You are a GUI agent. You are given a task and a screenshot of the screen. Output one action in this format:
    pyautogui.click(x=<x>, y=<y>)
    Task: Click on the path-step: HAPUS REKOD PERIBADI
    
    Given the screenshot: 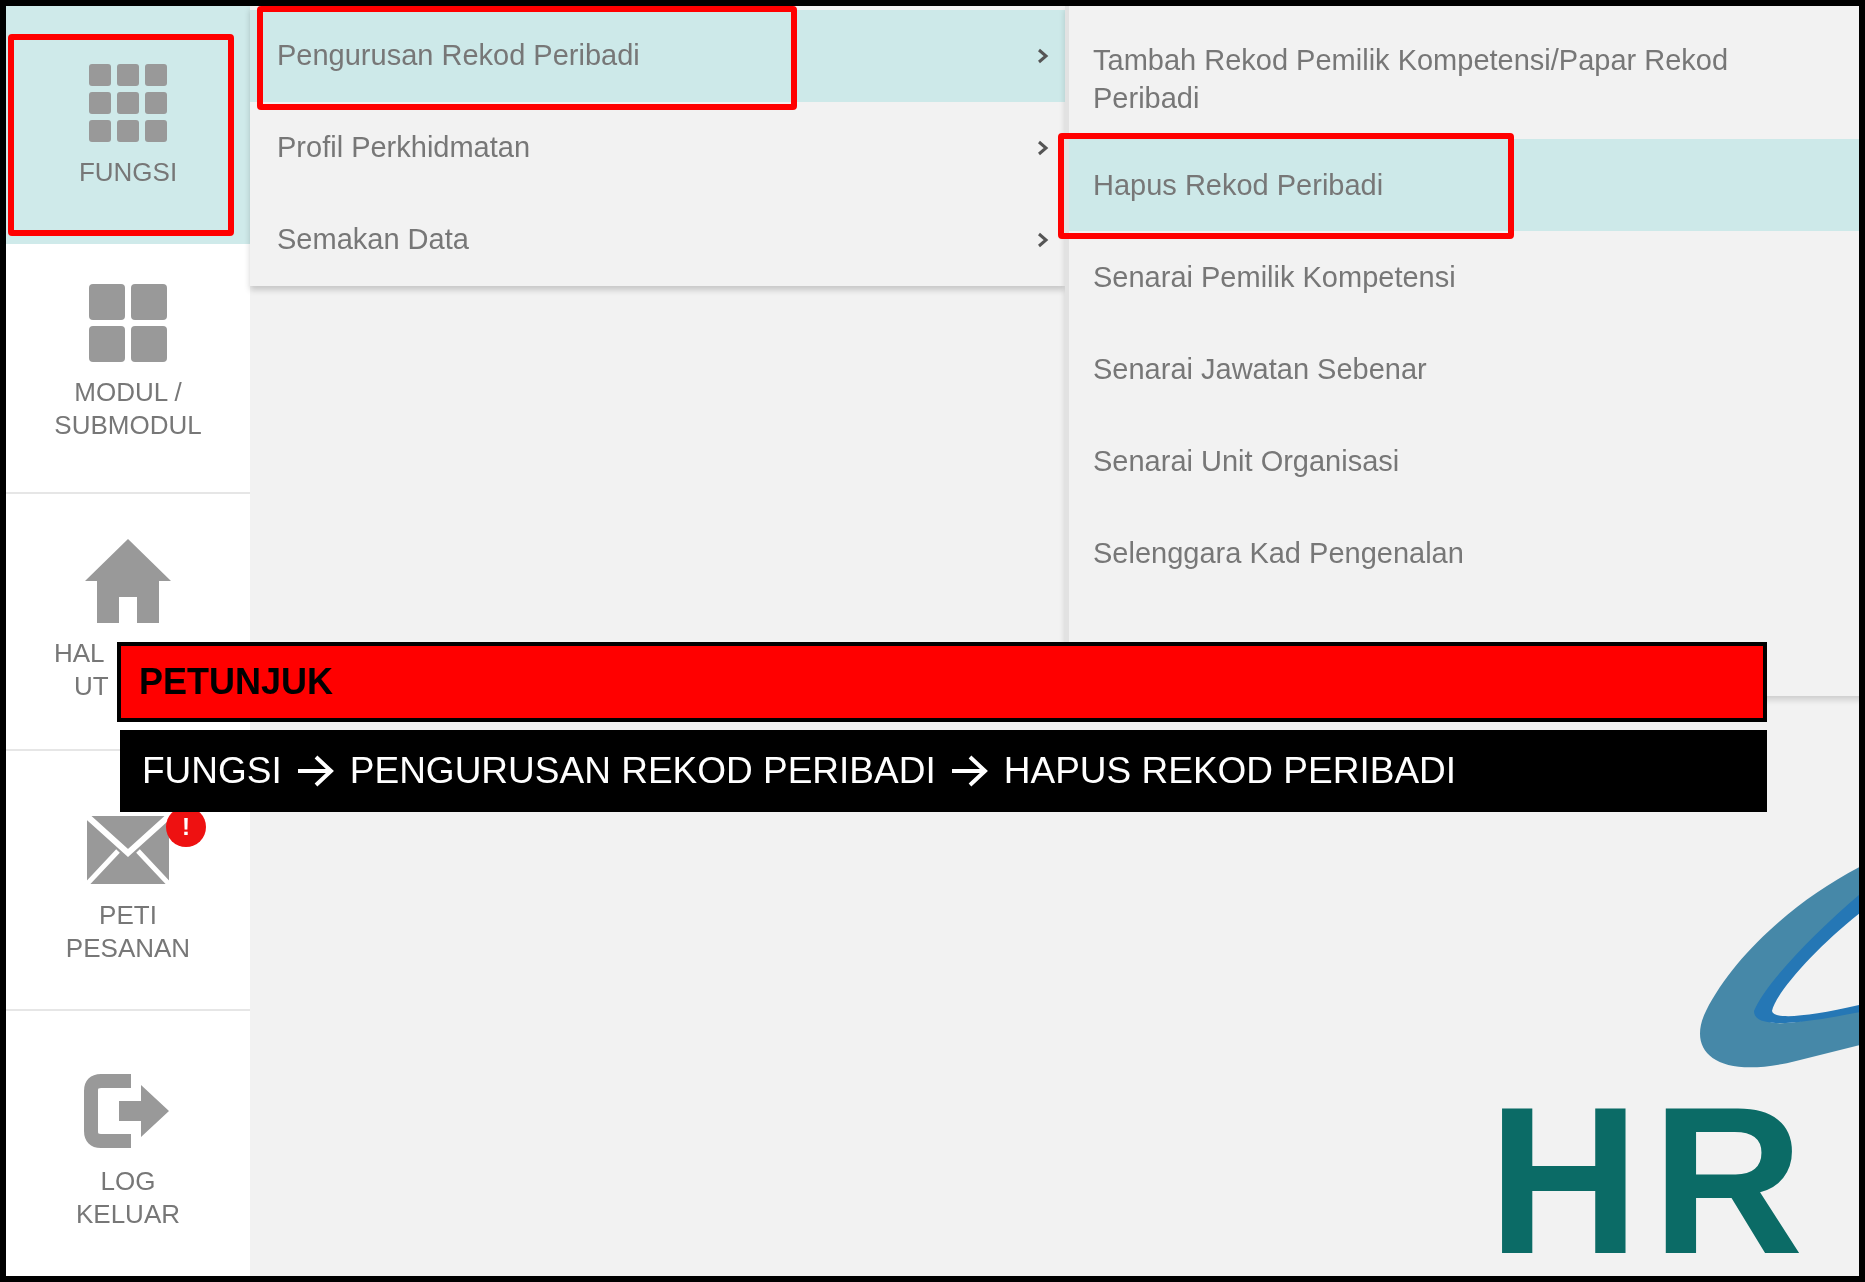 What is the action you would take?
    pyautogui.click(x=1230, y=771)
    